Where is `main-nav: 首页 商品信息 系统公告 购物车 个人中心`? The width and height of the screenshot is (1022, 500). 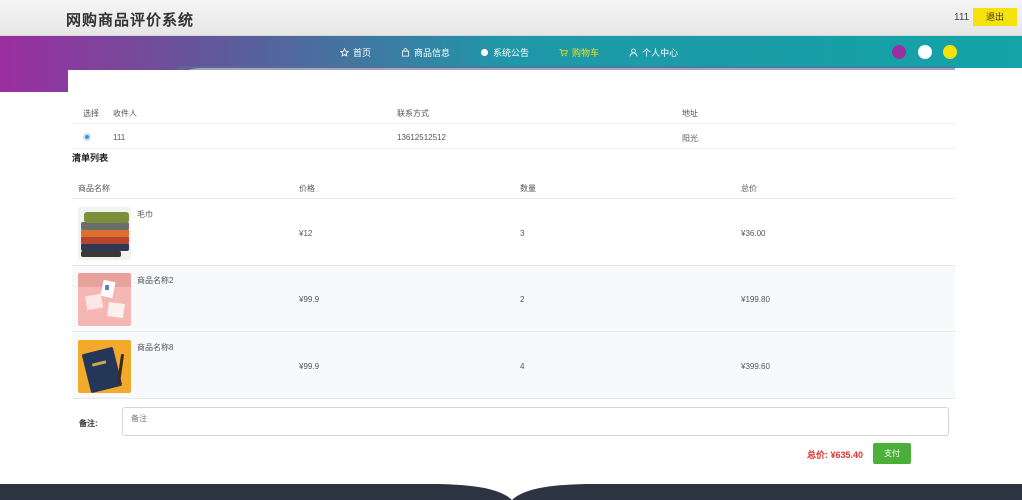 main-nav: 首页 商品信息 系统公告 购物车 个人中心 is located at coordinates (509, 52).